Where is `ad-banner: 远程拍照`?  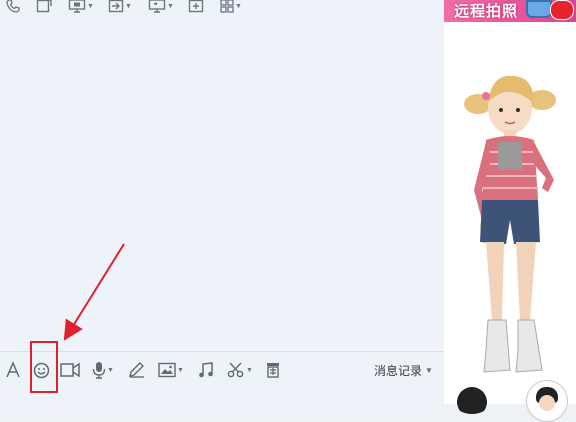
ad-banner: 远程拍照 is located at coordinates (510, 11).